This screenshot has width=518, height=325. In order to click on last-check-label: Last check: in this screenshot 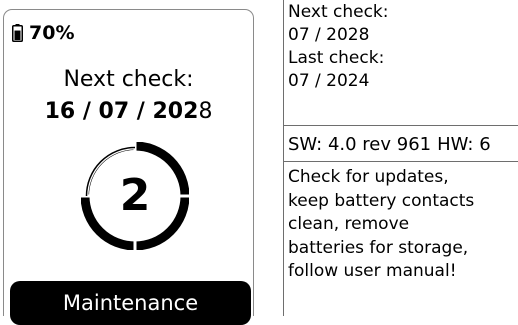, I will do `click(336, 58)`.